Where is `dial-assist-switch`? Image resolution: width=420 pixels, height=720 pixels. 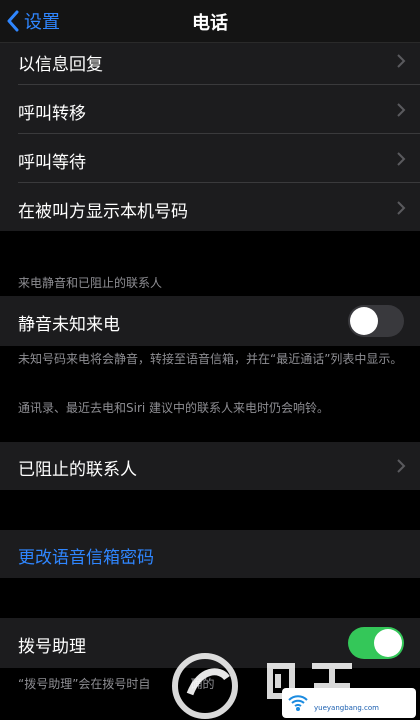
dial-assist-switch is located at coordinates (376, 643).